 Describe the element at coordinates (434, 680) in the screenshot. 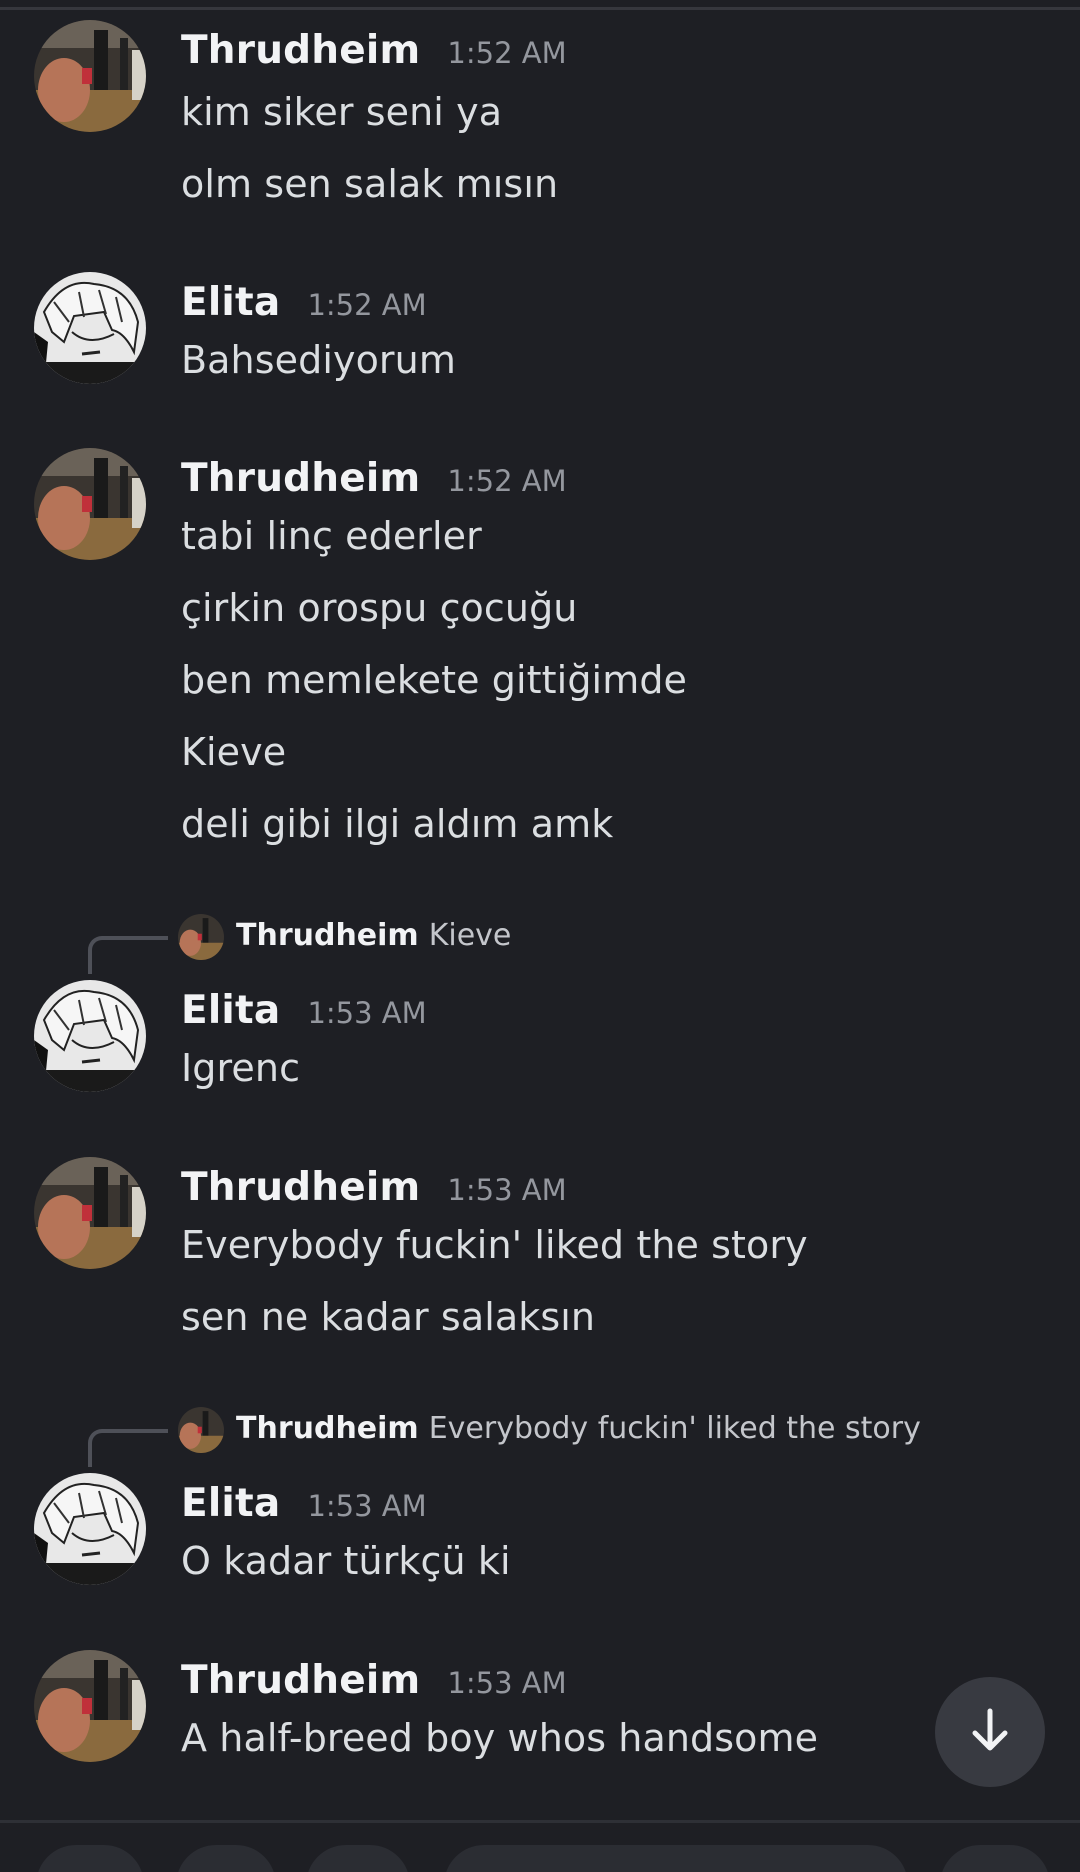

I see `message-text: ben memlekete gittiğimde` at that location.